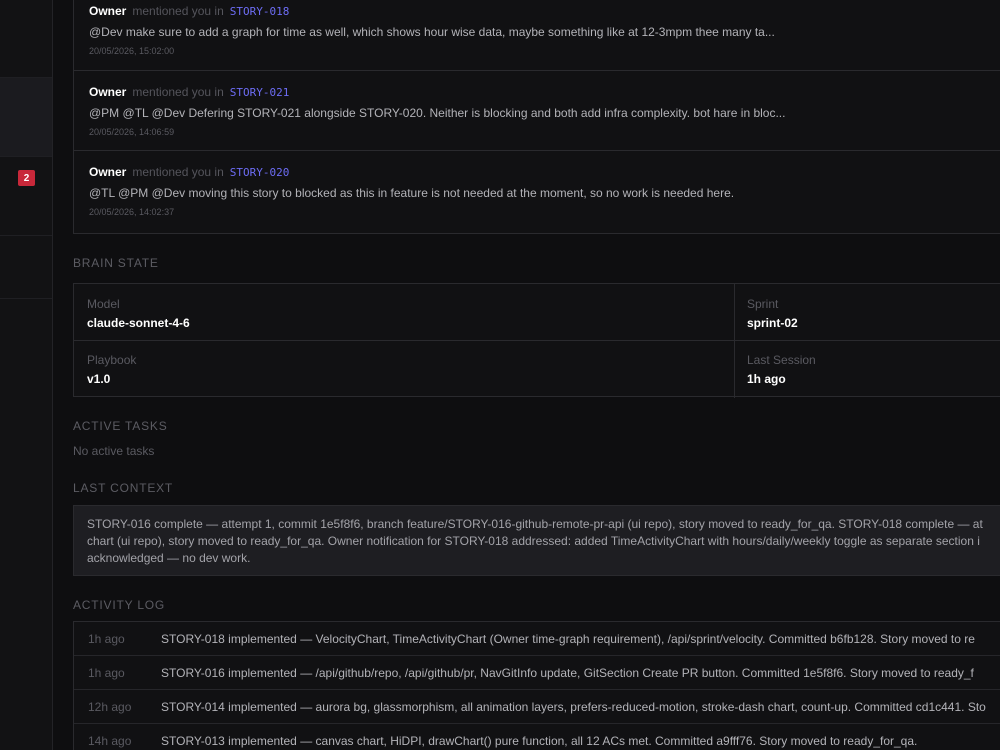  What do you see at coordinates (99, 379) in the screenshot?
I see `playbook-value: v1.0` at bounding box center [99, 379].